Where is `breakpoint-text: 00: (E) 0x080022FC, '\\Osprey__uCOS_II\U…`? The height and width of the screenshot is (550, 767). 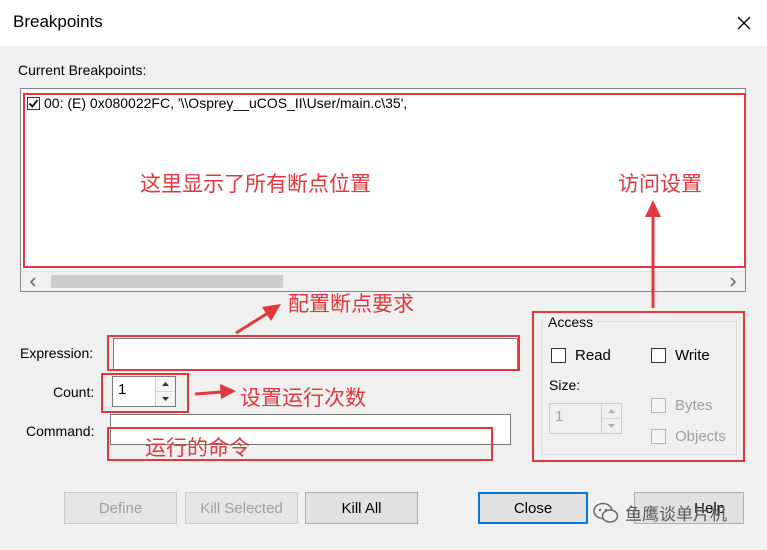
breakpoint-text: 00: (E) 0x080022FC, '\\Osprey__uCOS_II\U… is located at coordinates (226, 103).